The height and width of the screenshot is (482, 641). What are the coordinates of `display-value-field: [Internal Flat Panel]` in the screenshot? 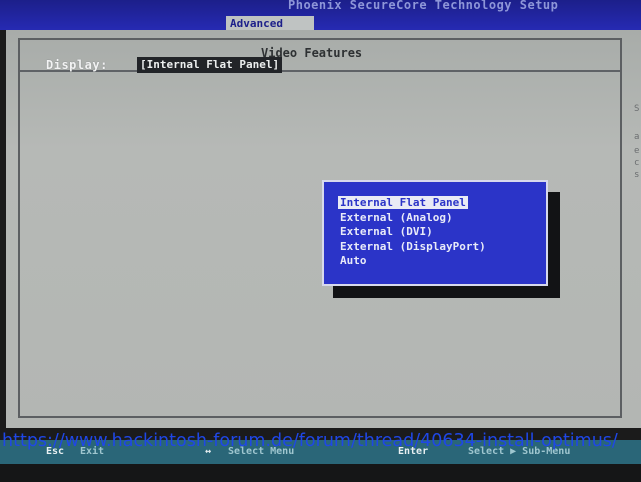 It's located at (210, 65).